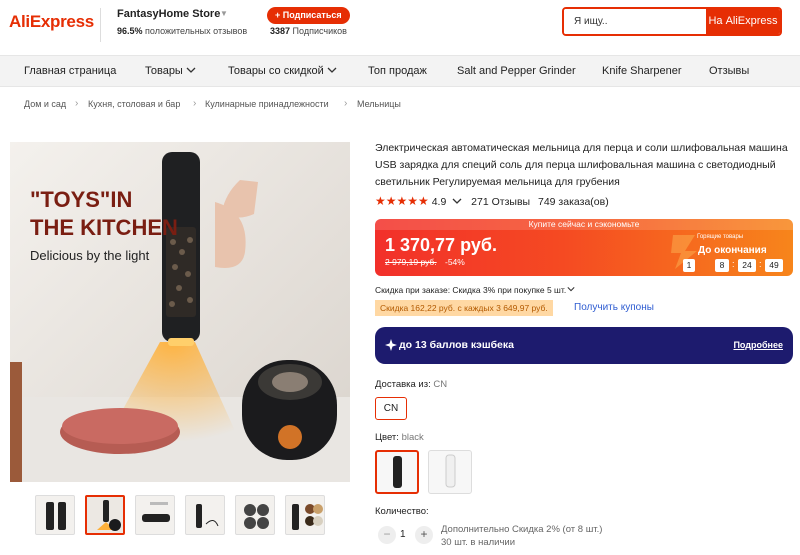  I want to click on nav-item-home: Главная страница, so click(70, 71).